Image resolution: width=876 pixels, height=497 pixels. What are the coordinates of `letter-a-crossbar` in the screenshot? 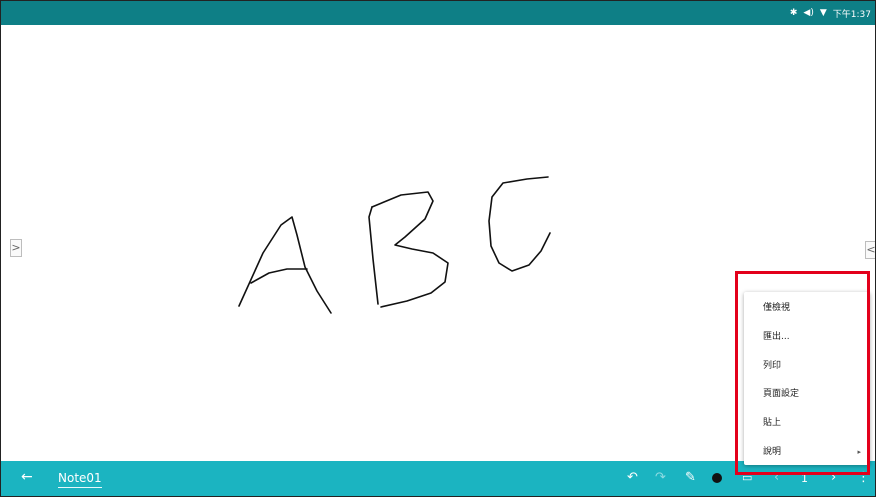 It's located at (279, 276).